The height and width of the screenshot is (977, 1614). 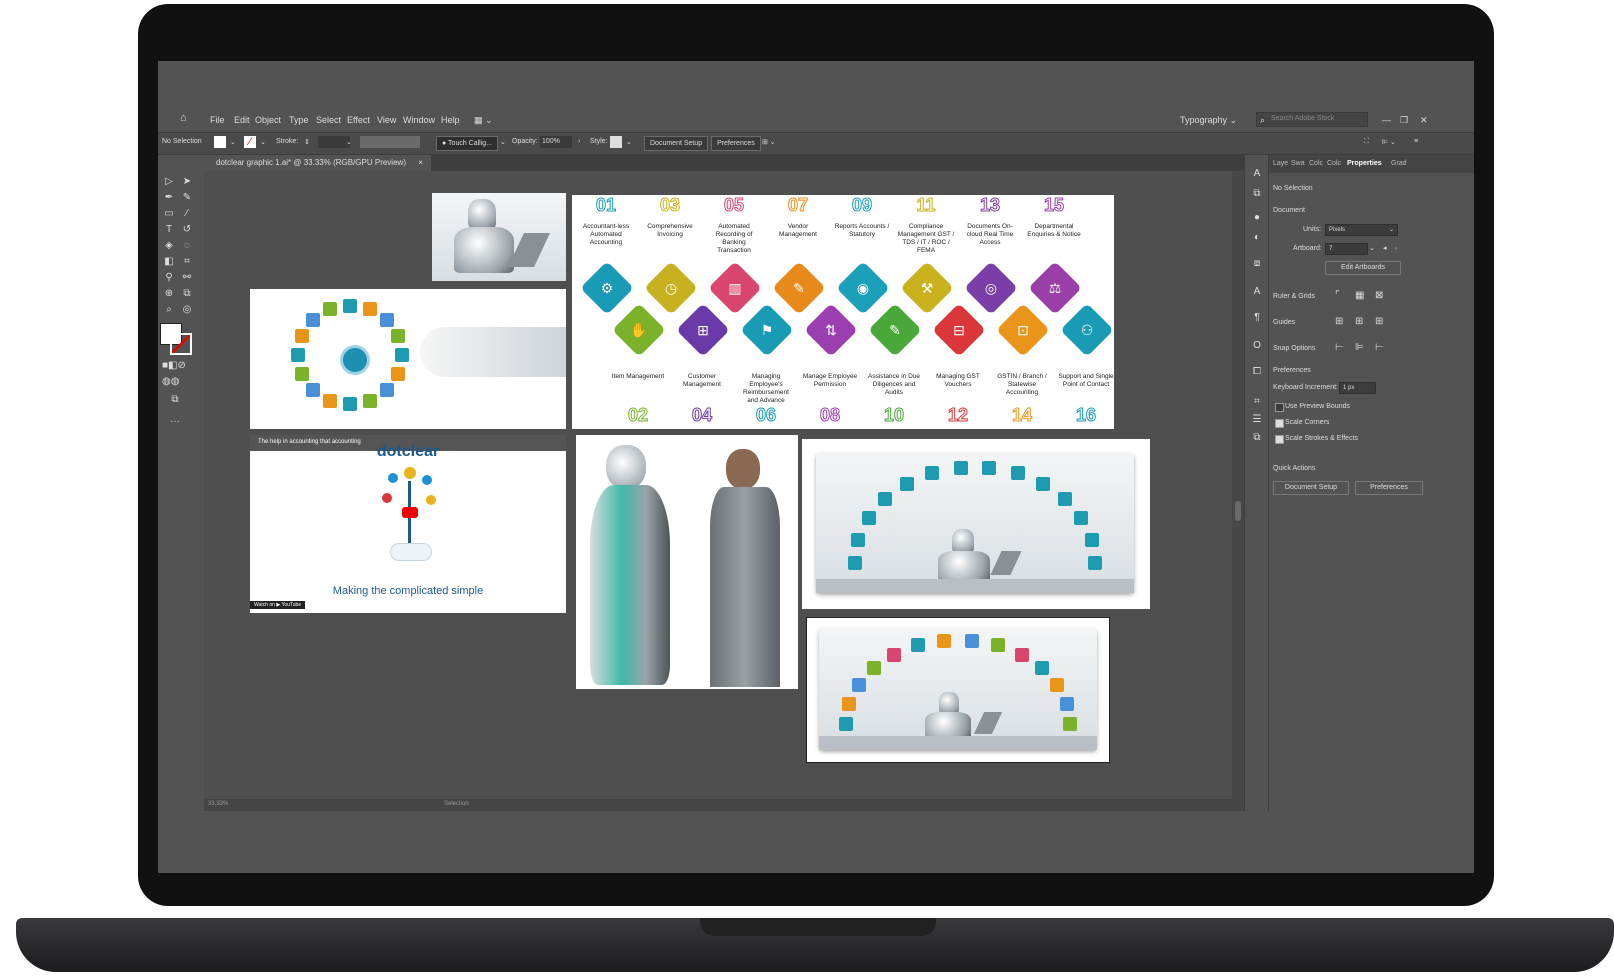 I want to click on menu-file: File, so click(x=217, y=120).